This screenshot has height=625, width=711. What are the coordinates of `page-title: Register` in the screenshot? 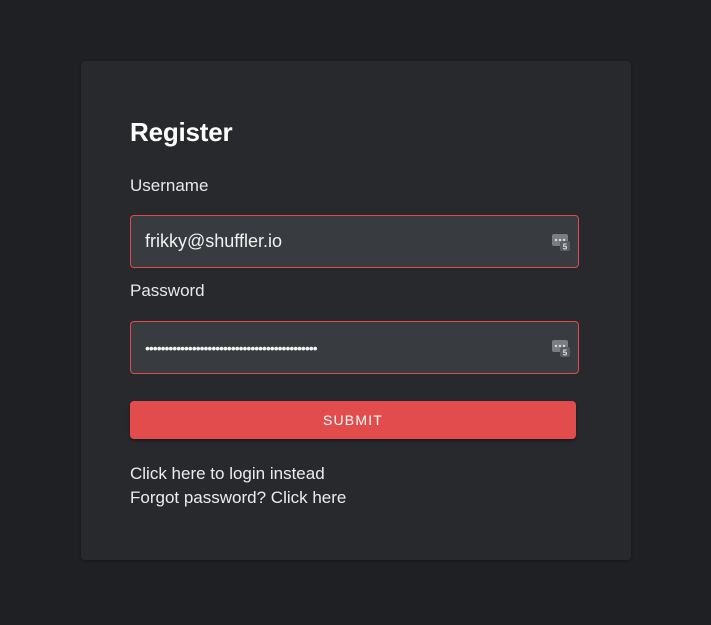 It's located at (181, 132).